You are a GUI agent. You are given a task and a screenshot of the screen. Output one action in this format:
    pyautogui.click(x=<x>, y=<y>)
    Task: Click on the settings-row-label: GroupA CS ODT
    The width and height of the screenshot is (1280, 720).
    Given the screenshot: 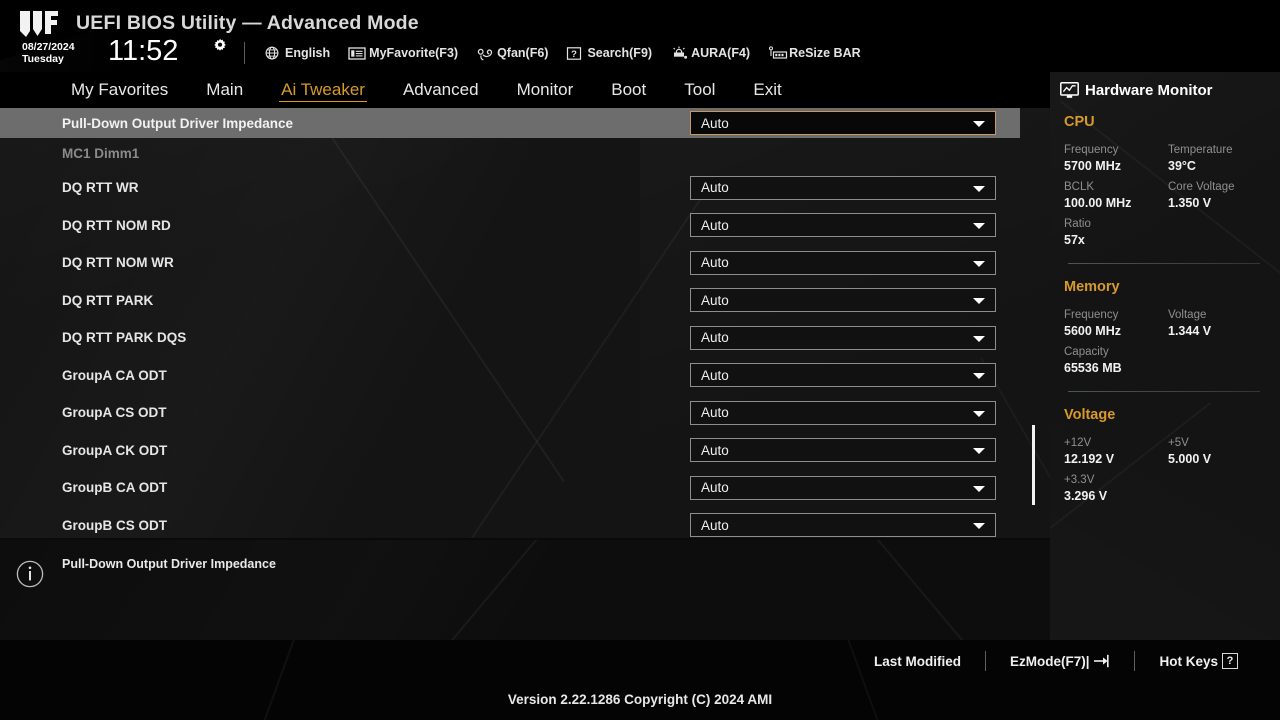 What is the action you would take?
    pyautogui.click(x=114, y=413)
    